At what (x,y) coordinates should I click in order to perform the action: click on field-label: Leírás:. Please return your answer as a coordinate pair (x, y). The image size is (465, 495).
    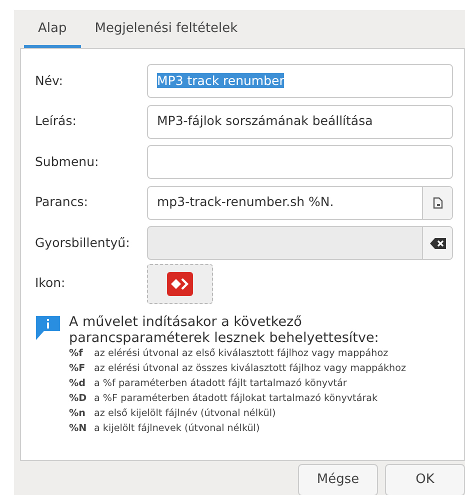
    Looking at the image, I should click on (56, 121).